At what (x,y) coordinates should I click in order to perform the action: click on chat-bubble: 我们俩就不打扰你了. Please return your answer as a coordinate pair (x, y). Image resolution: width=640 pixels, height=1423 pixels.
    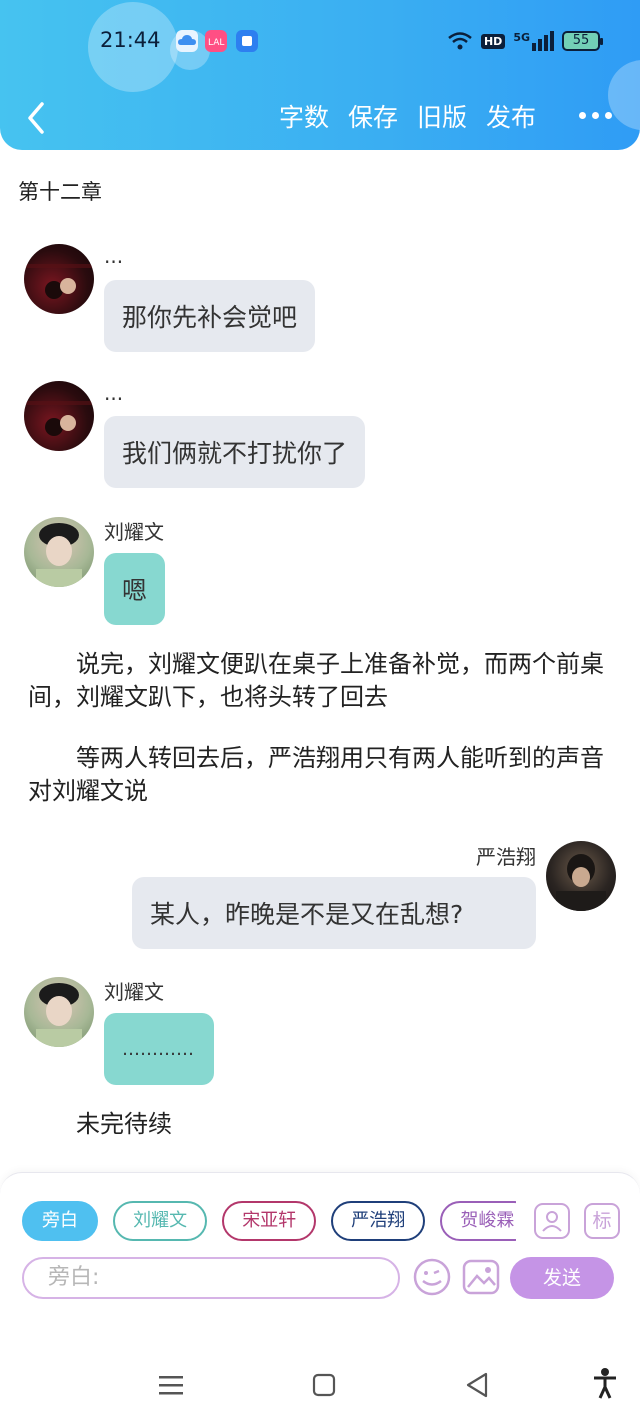
    Looking at the image, I should click on (235, 452).